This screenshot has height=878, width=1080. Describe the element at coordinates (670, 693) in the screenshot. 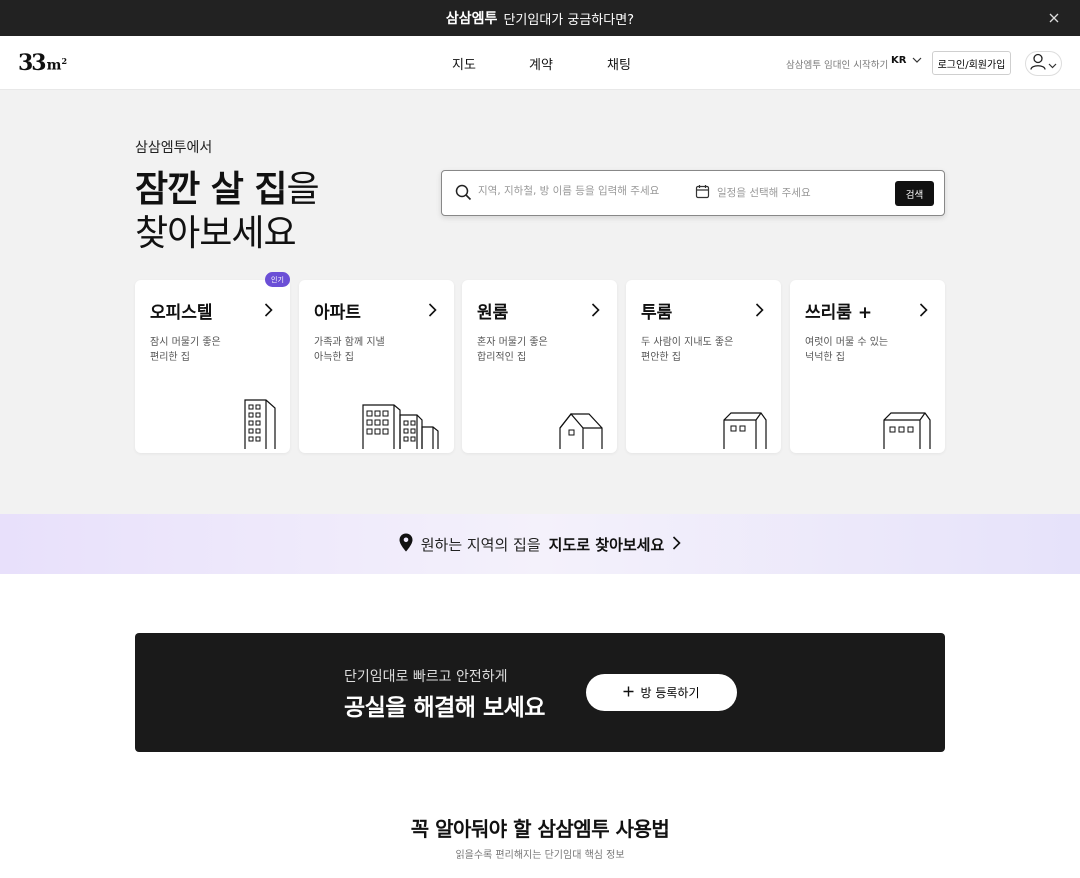

I see `register-room-label: 방 등록하기` at that location.